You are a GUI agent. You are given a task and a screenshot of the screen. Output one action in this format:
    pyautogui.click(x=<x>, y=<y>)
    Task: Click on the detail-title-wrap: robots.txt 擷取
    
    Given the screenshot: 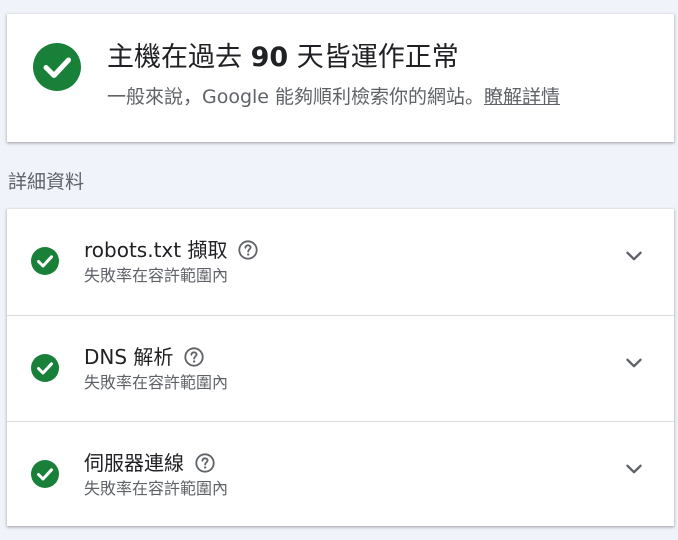 What is the action you would take?
    pyautogui.click(x=171, y=250)
    